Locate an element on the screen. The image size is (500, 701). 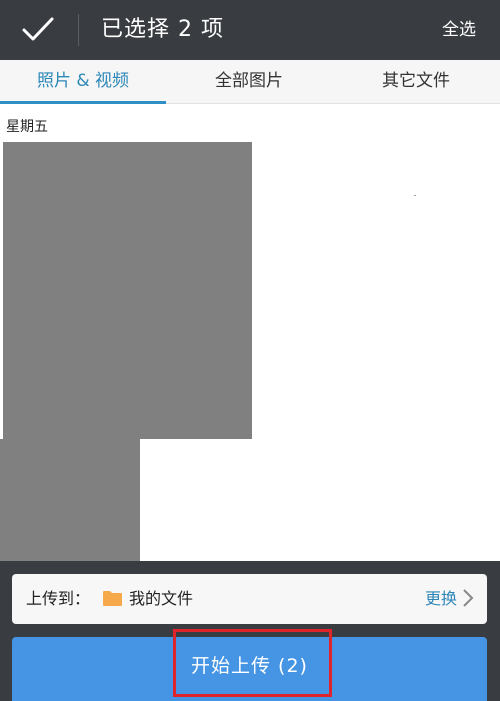
active-tab-indicator is located at coordinates (83, 102).